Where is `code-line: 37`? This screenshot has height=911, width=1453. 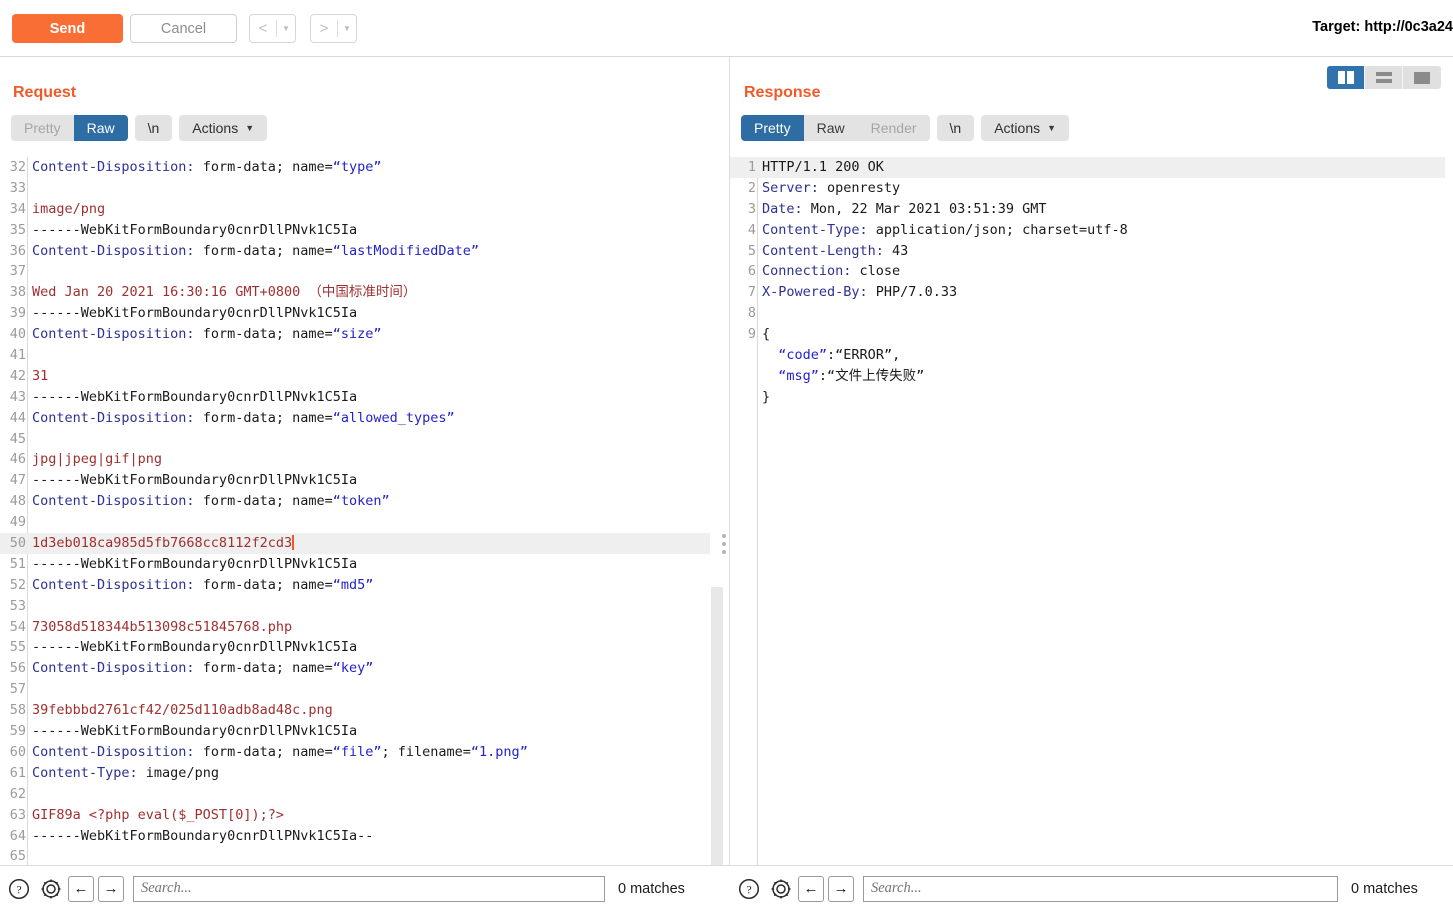
code-line: 37 is located at coordinates (360, 271).